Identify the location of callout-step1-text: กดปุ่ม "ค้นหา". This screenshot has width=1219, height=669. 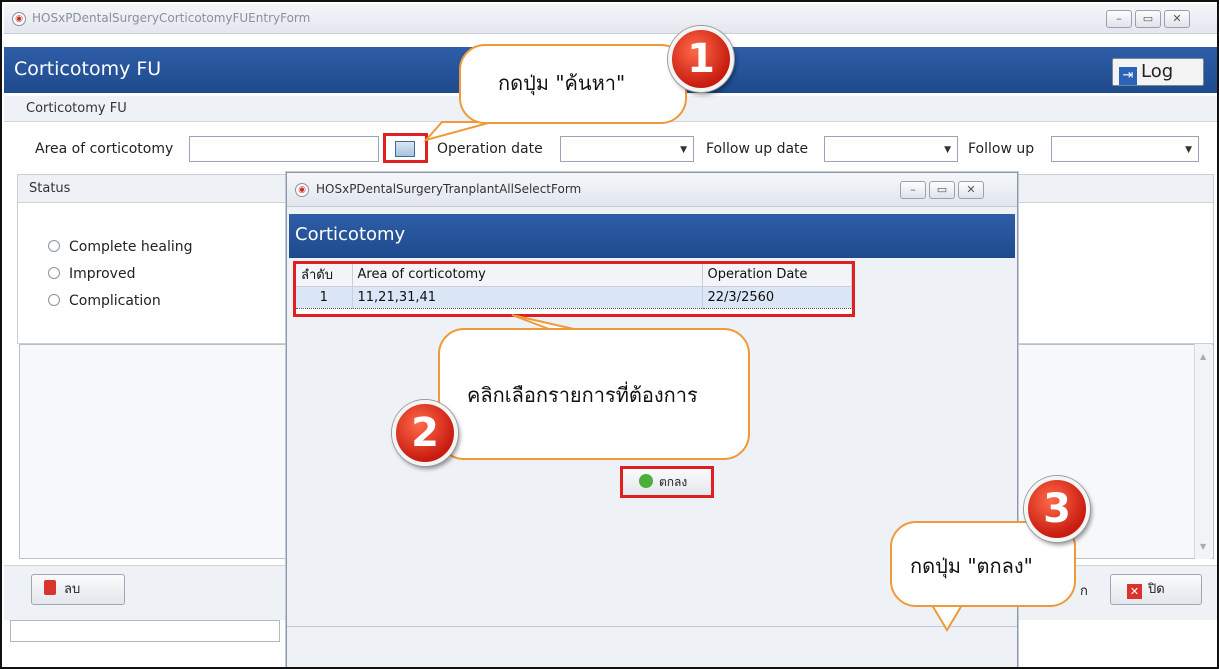
(562, 83).